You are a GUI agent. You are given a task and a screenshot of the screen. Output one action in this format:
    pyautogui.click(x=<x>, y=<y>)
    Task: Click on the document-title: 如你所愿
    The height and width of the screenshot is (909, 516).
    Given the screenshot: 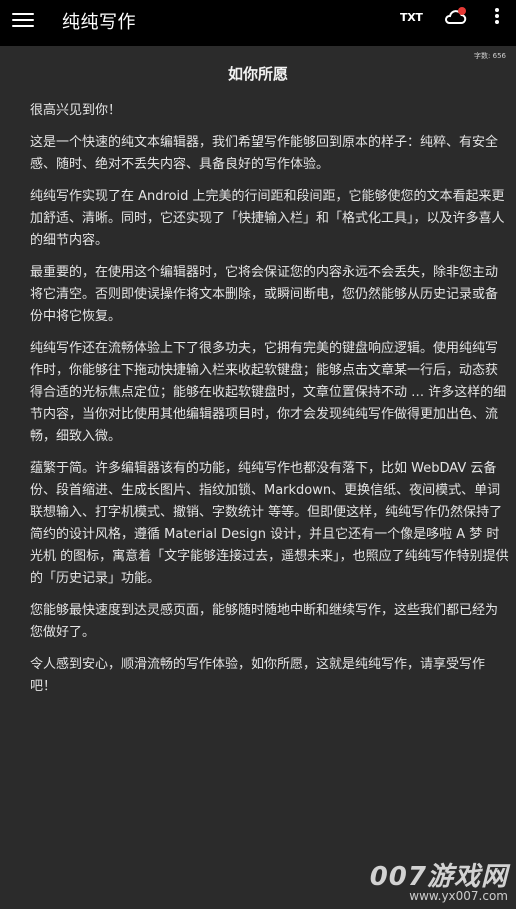 What is the action you would take?
    pyautogui.click(x=258, y=73)
    